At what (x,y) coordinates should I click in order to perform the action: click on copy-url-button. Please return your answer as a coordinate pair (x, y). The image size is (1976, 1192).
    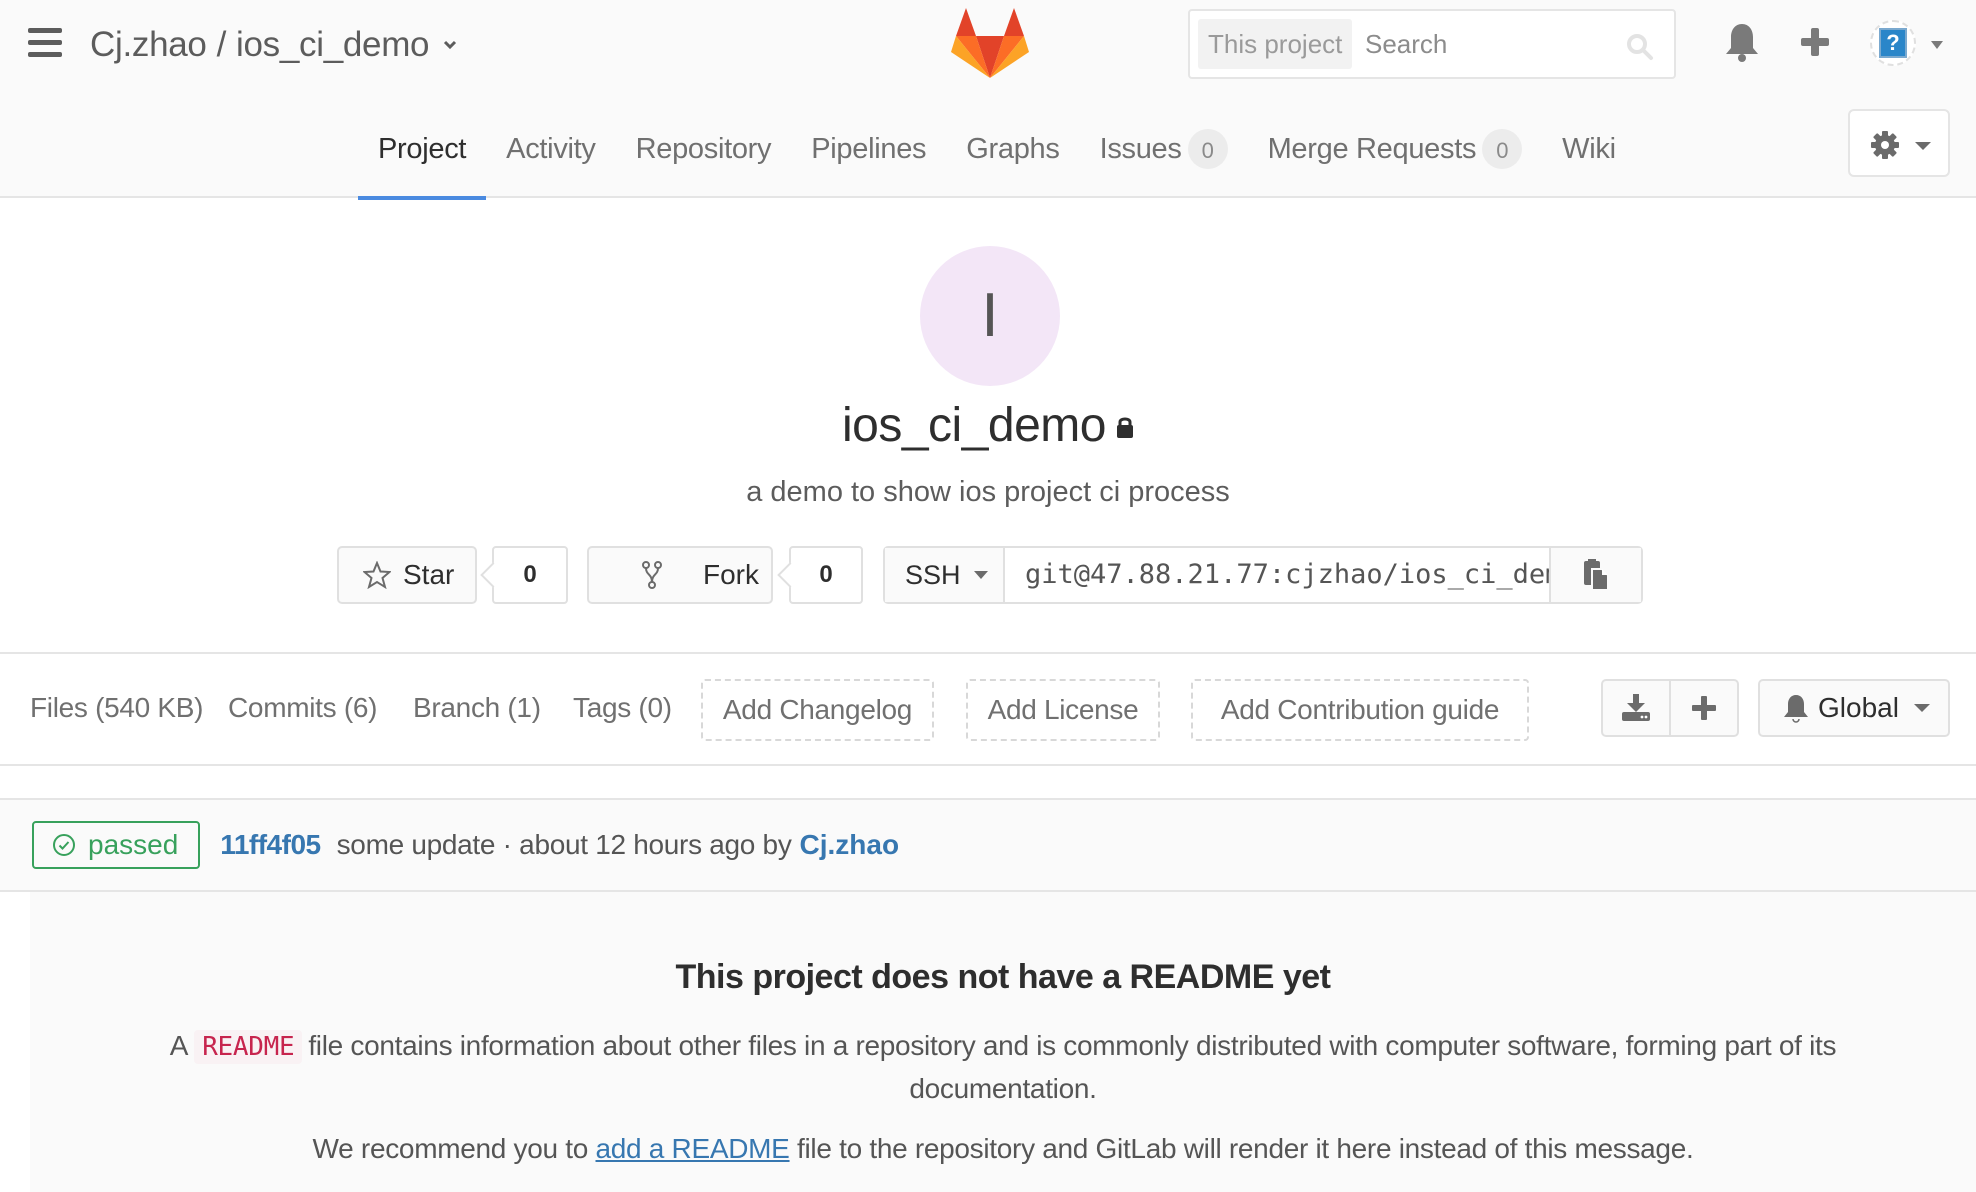
    Looking at the image, I should click on (1595, 575).